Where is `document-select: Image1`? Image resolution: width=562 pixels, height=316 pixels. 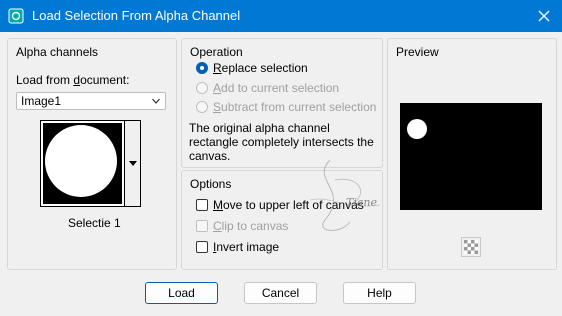 document-select: Image1 is located at coordinates (91, 101).